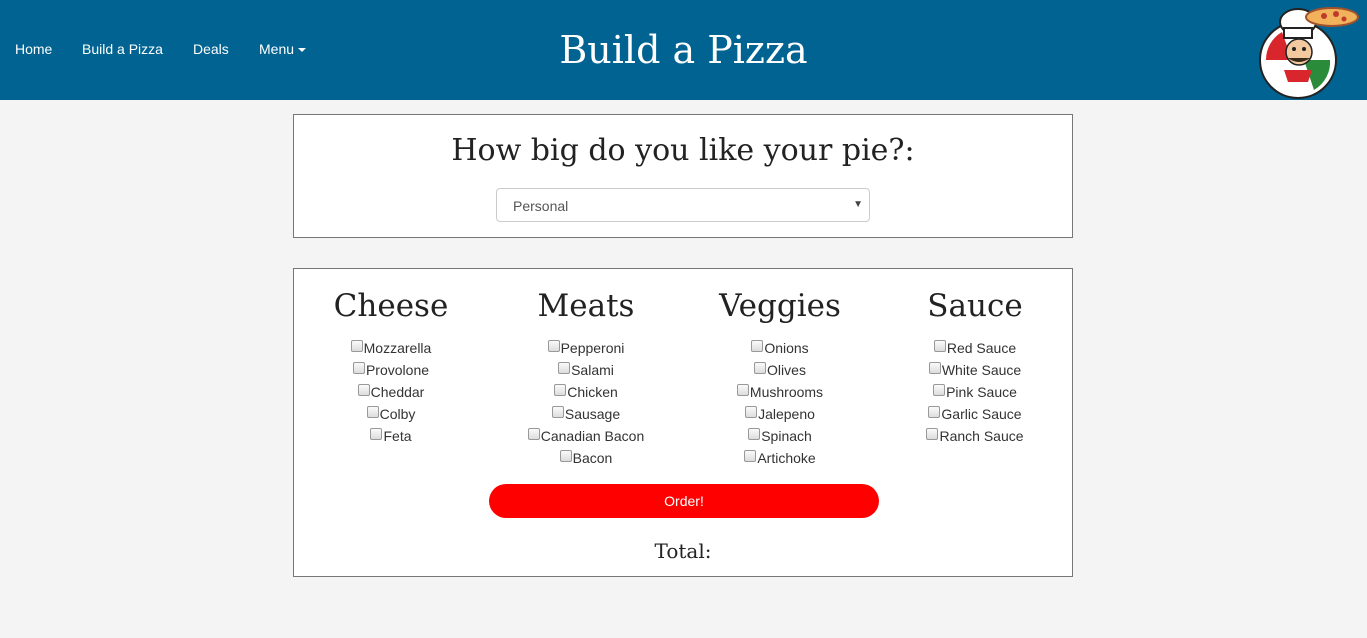 Image resolution: width=1367 pixels, height=638 pixels. I want to click on order-button: Order!, so click(684, 501).